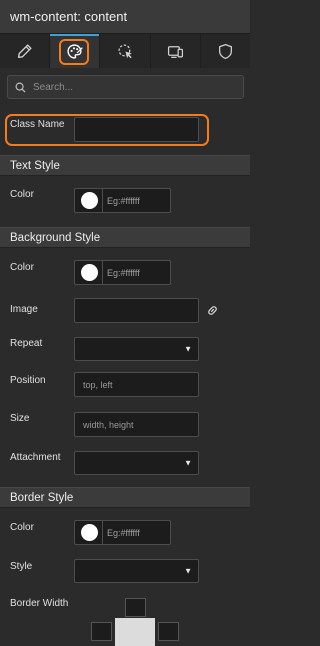 Image resolution: width=320 pixels, height=646 pixels. Describe the element at coordinates (136, 272) in the screenshot. I see `bg-color-input` at that location.